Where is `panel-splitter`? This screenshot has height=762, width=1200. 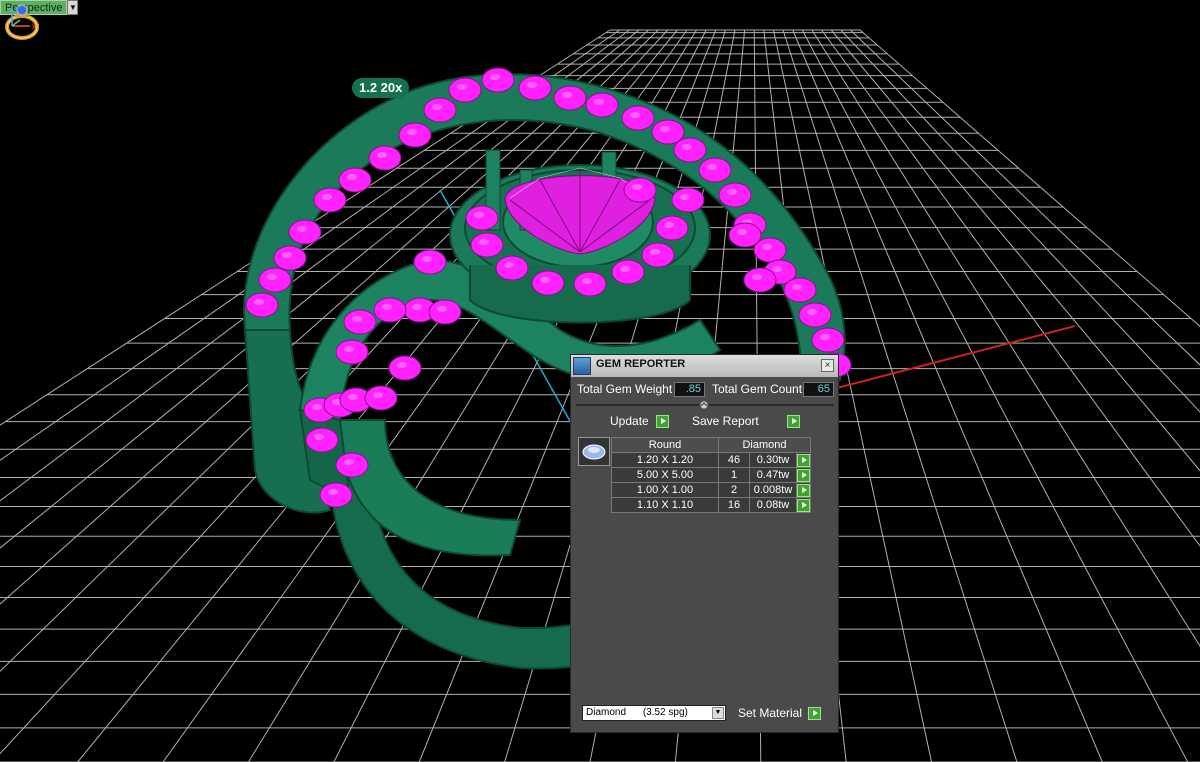
panel-splitter is located at coordinates (705, 405).